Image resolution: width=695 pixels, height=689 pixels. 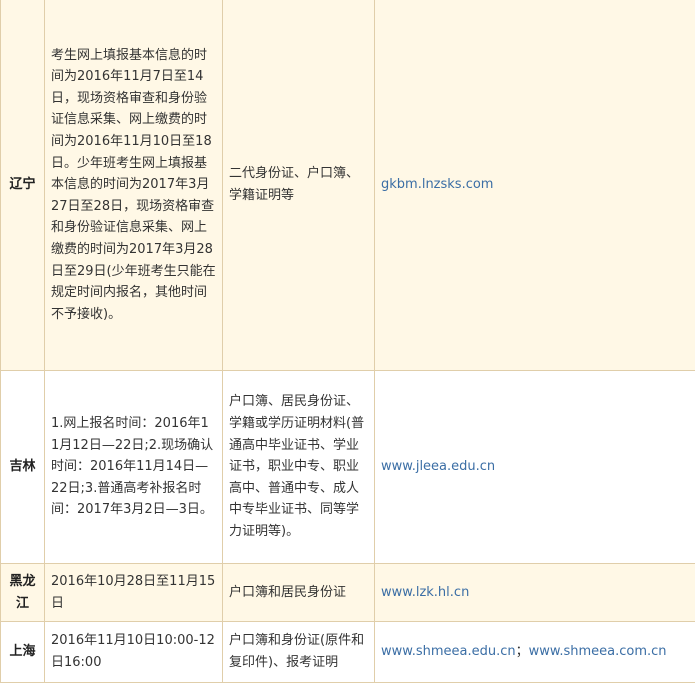 I want to click on website-link: gkbm.lnzsks.com, so click(x=437, y=184).